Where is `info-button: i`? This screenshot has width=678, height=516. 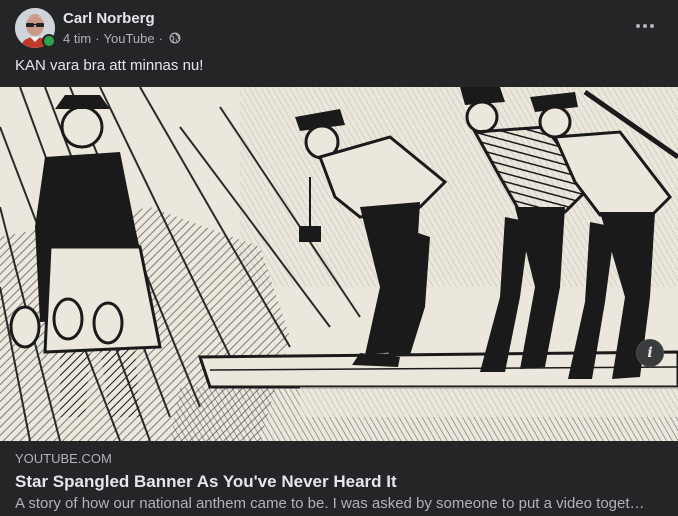
info-button: i is located at coordinates (650, 353).